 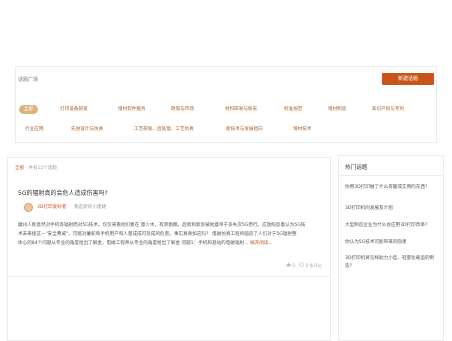 What do you see at coordinates (90, 207) in the screenshot?
I see `post-source: 我是新的小建婕` at bounding box center [90, 207].